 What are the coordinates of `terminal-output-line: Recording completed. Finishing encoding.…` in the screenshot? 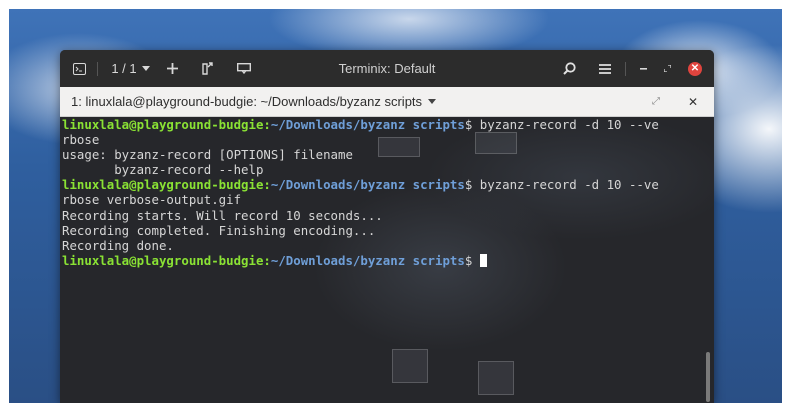 It's located at (219, 230).